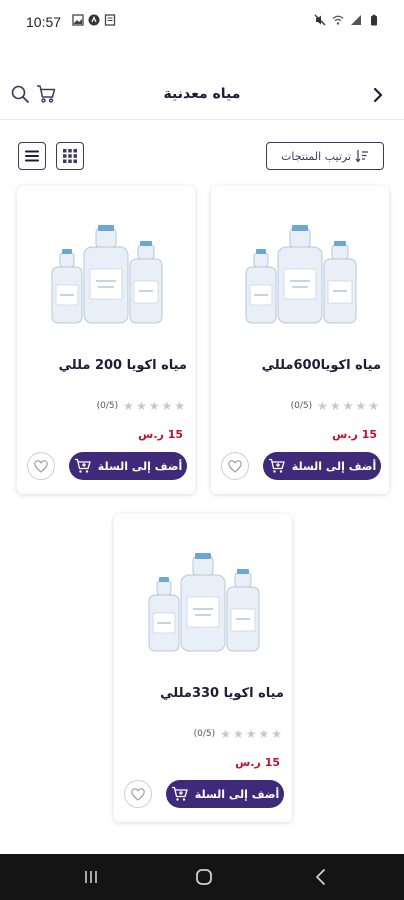  I want to click on home-icon, so click(204, 877).